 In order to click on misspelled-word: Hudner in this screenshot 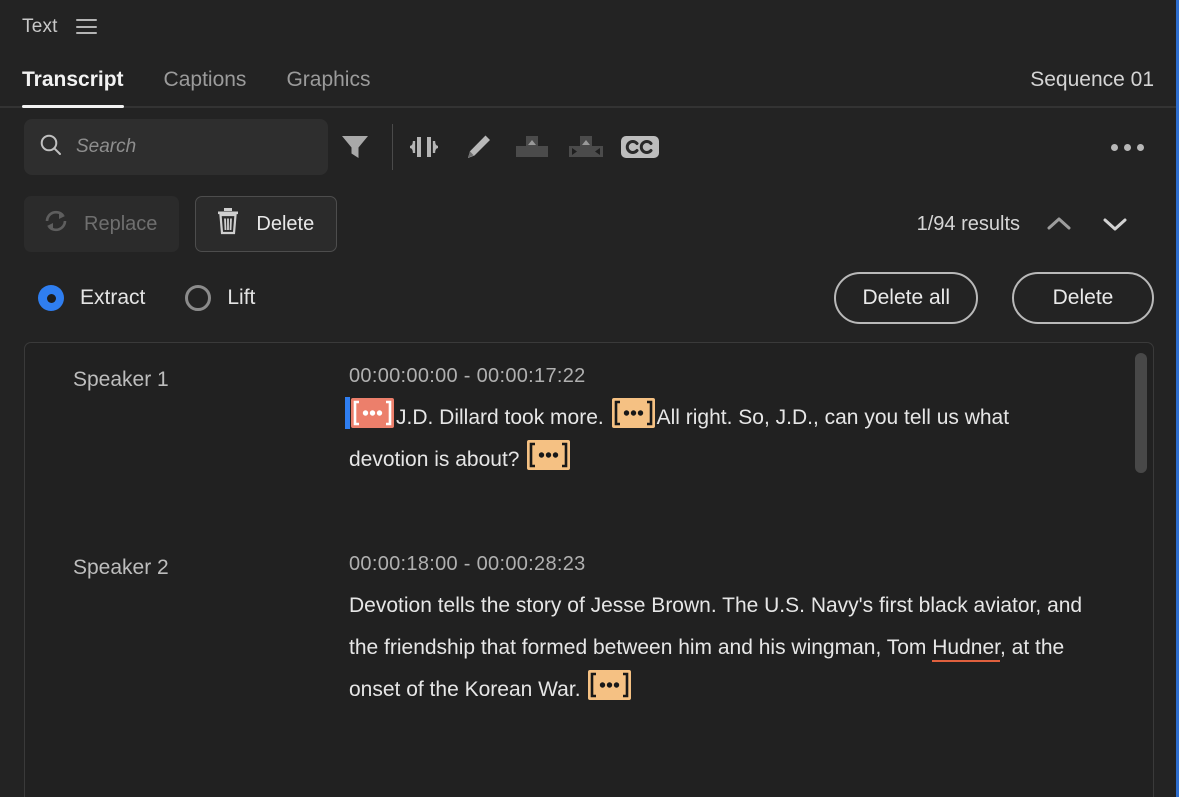, I will do `click(966, 649)`.